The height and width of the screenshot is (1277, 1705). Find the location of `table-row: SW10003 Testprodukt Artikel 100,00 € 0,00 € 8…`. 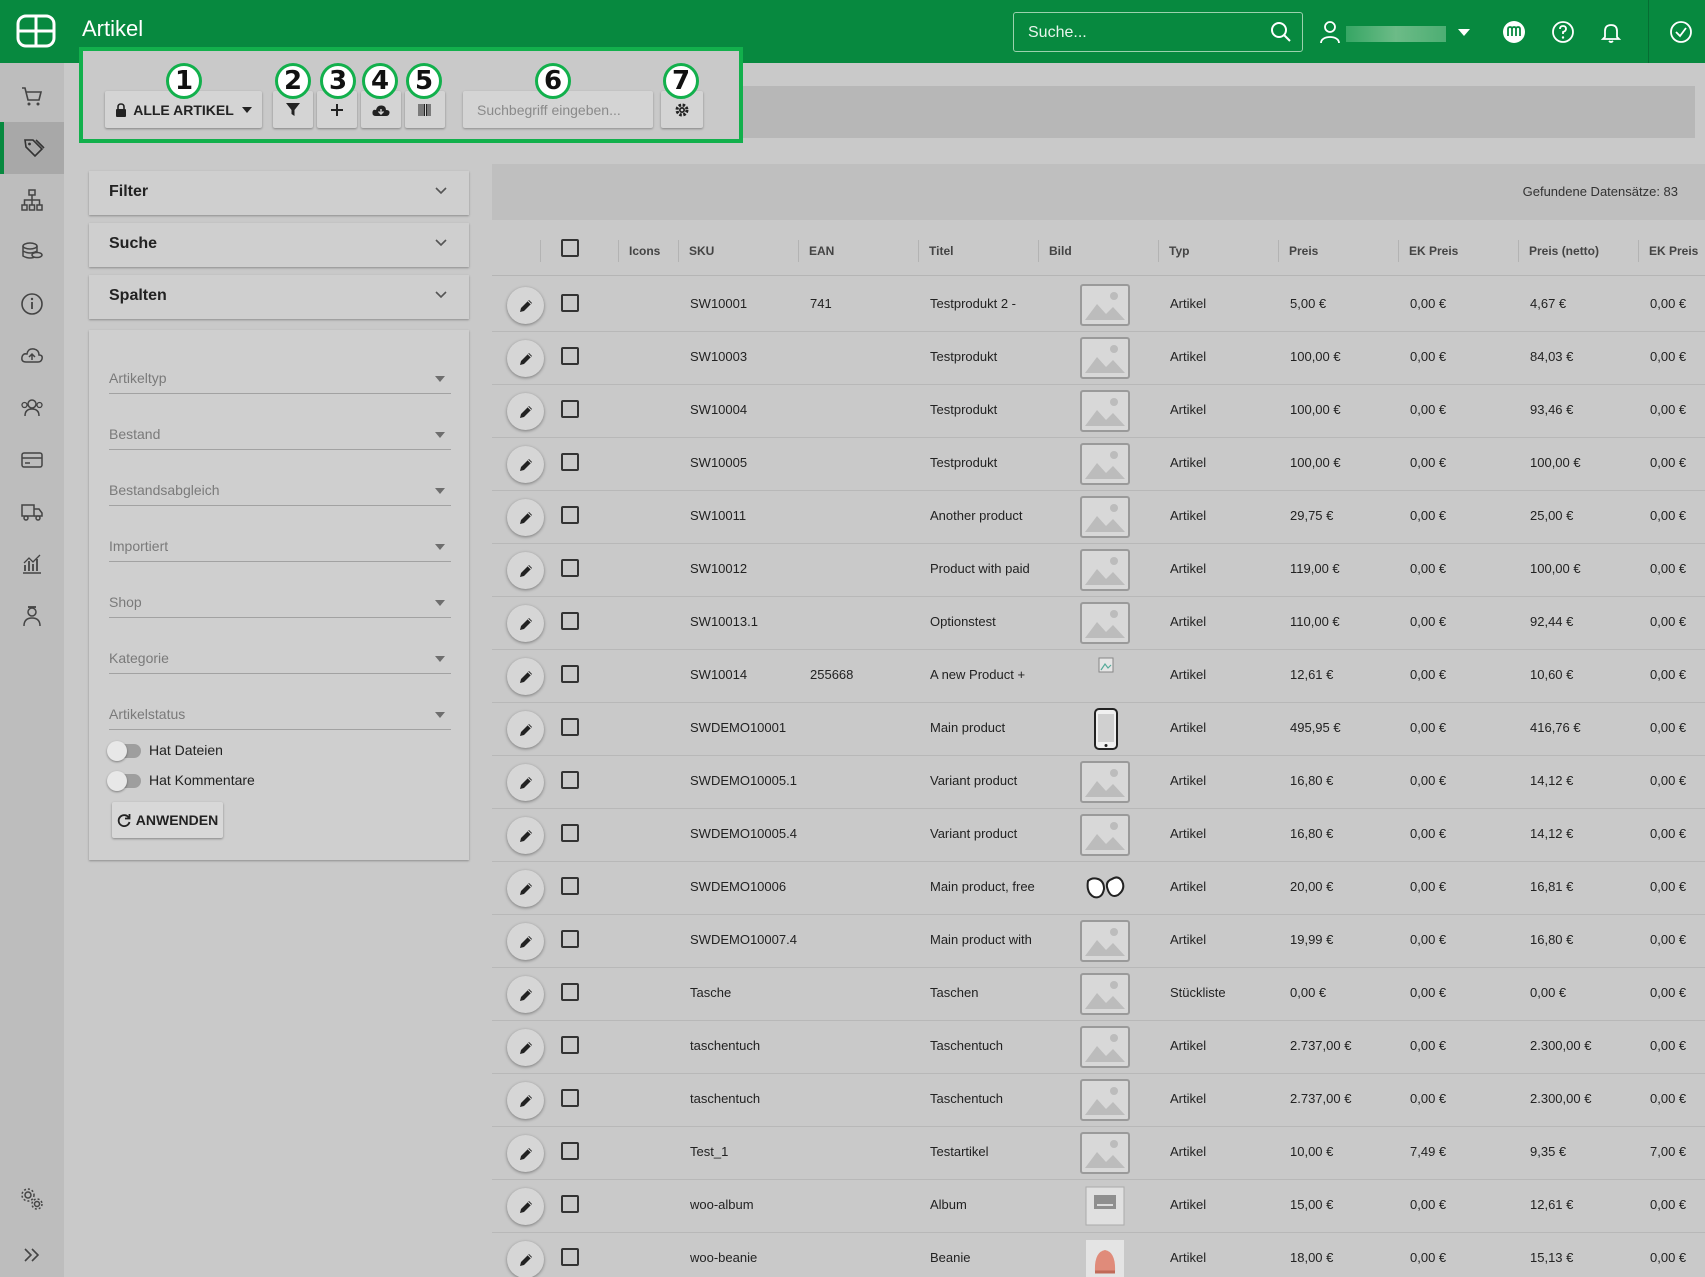

table-row: SW10003 Testprodukt Artikel 100,00 € 0,00 € 8… is located at coordinates (1098, 358).